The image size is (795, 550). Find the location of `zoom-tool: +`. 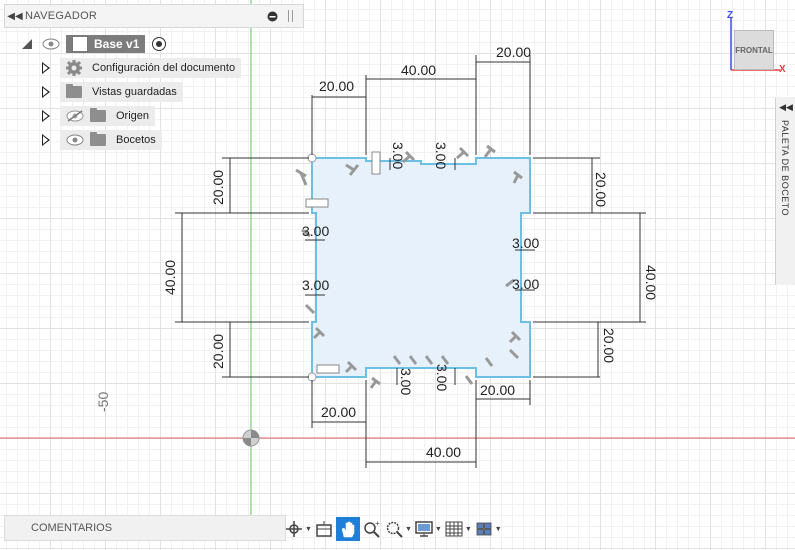

zoom-tool: + is located at coordinates (372, 529).